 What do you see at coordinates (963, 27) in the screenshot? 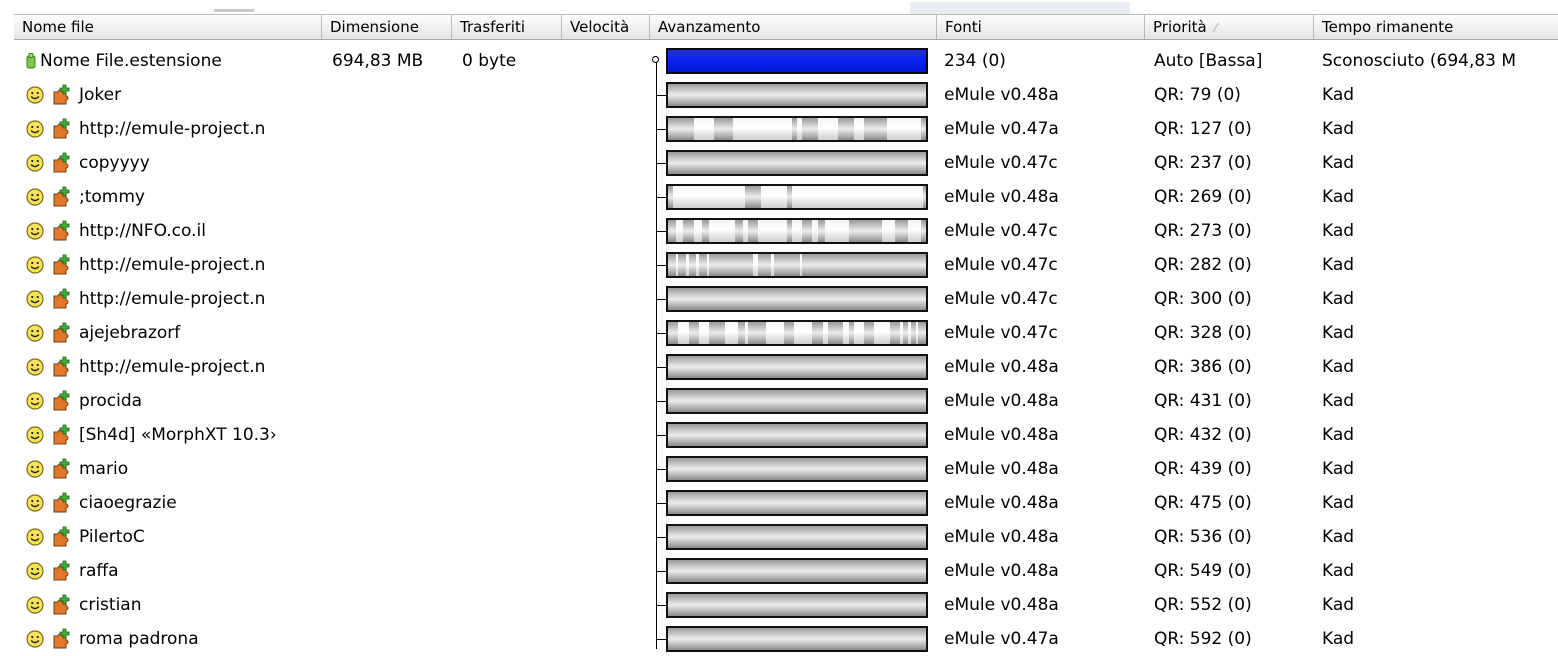
I see `column-header-label: Fonti` at bounding box center [963, 27].